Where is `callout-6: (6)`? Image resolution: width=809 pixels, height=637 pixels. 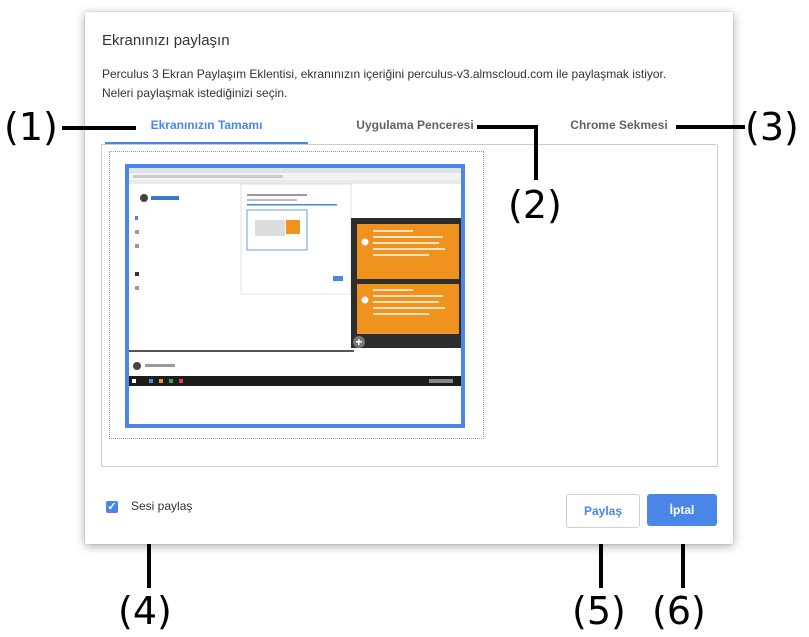 callout-6: (6) is located at coordinates (679, 611).